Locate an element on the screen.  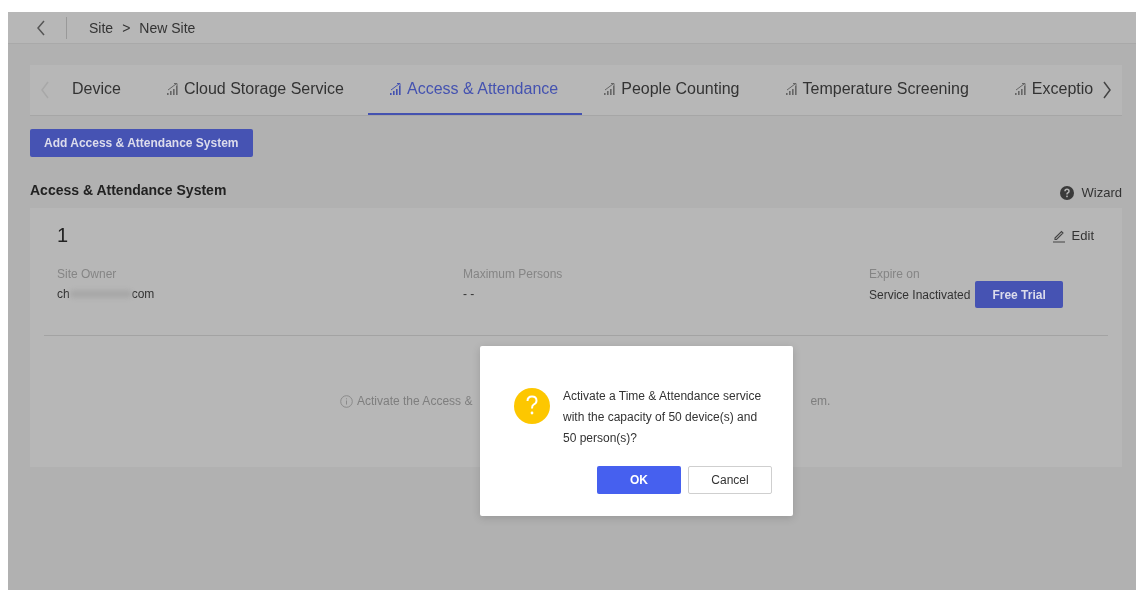
hint-text: em. is located at coordinates (820, 401).